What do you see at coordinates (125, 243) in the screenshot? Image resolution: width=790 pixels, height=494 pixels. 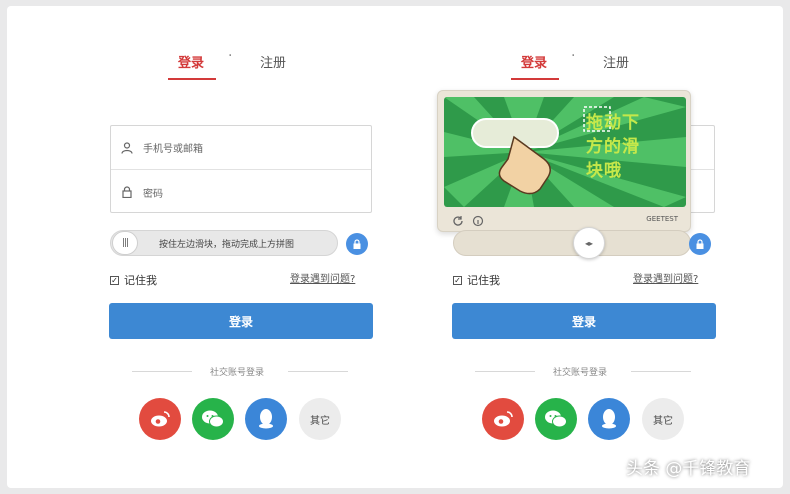 I see `slide-verify-knob: |||` at bounding box center [125, 243].